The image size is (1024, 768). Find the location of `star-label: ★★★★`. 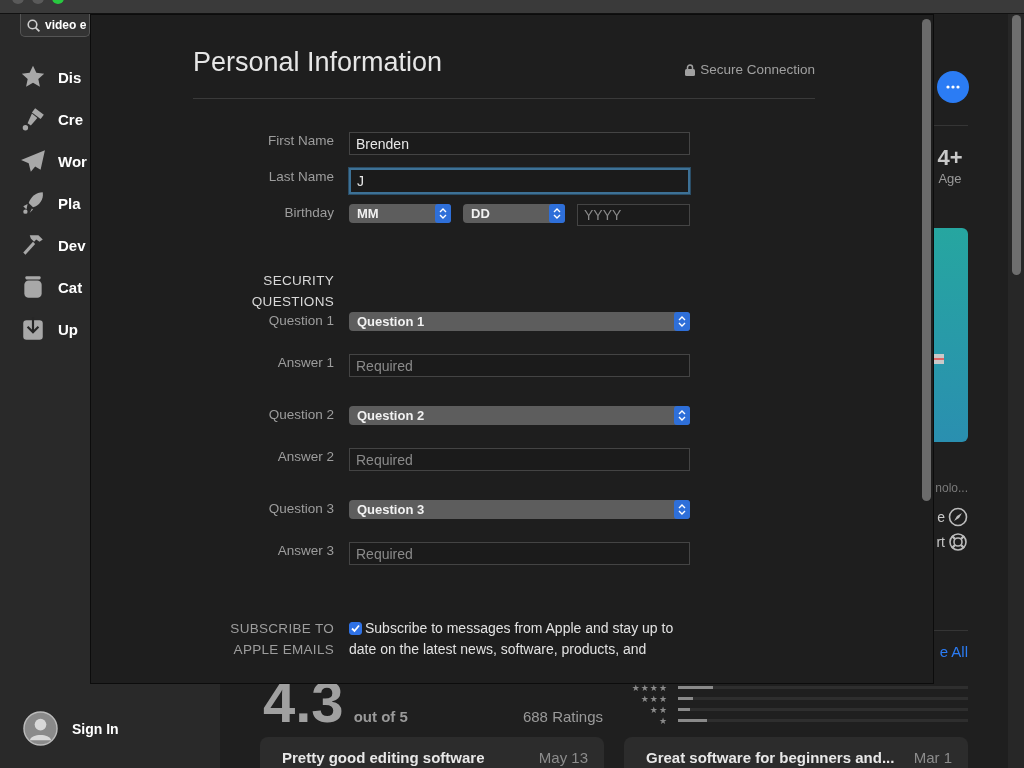

star-label: ★★★★ is located at coordinates (649, 687).